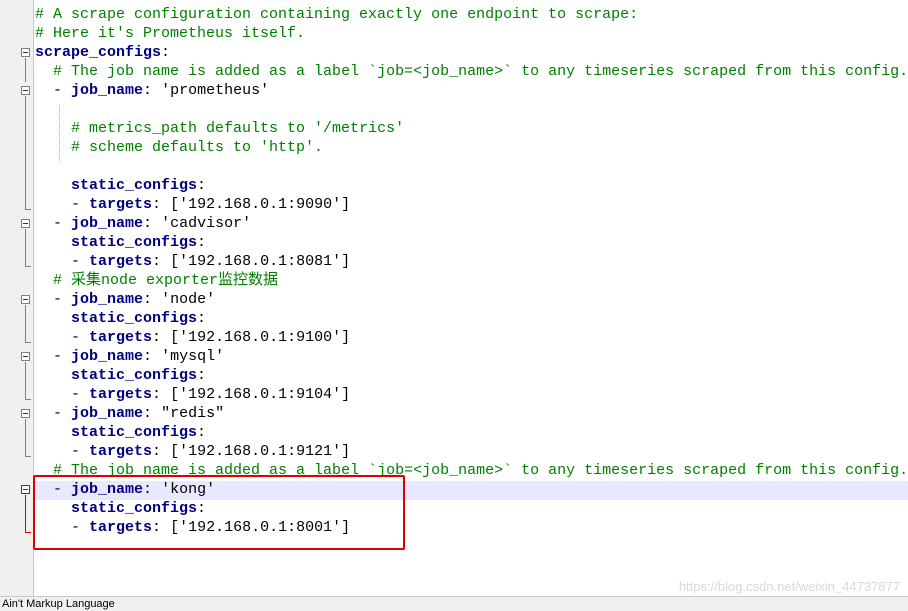 The width and height of the screenshot is (908, 611). I want to click on code-line: - targets: ['192.168.0.1:9090'], so click(192, 204).